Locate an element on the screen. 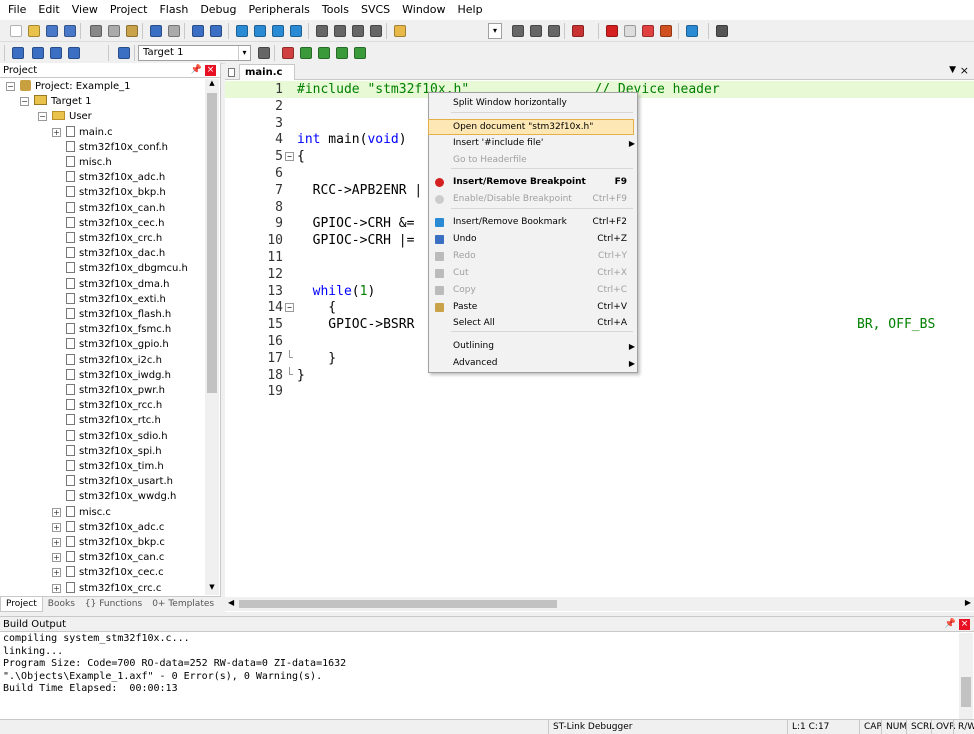 The height and width of the screenshot is (734, 974). zoom-icon is located at coordinates (578, 31).